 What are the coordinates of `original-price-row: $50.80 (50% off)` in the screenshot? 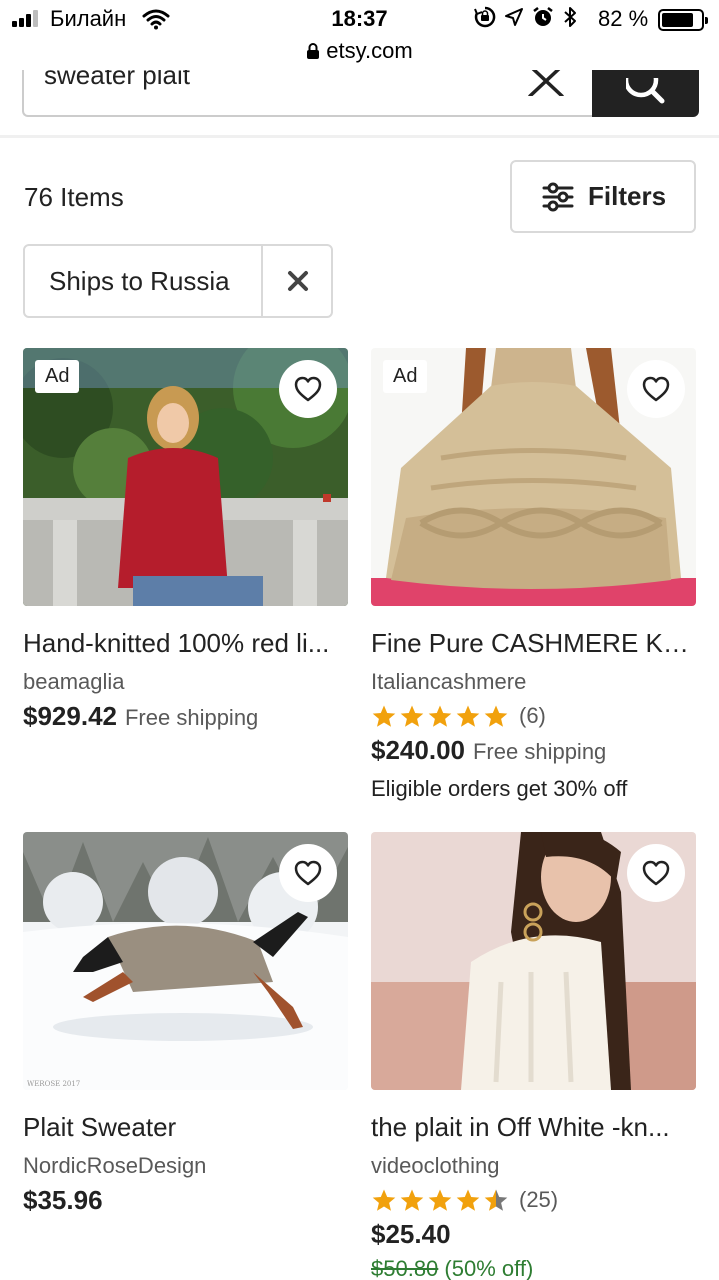 It's located at (533, 1268).